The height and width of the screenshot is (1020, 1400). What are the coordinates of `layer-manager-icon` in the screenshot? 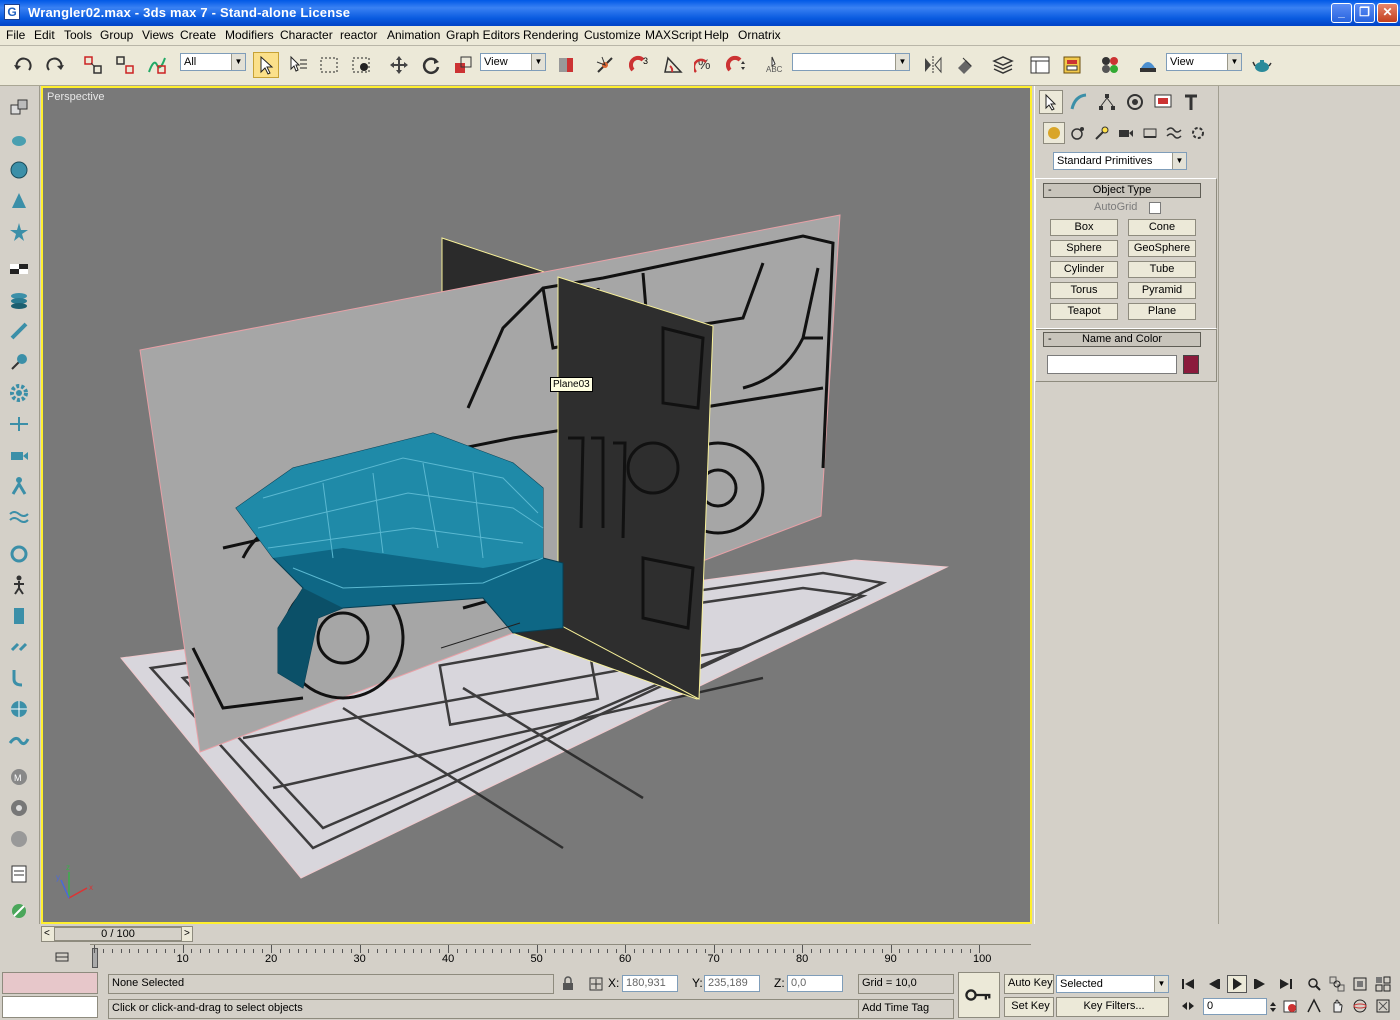 It's located at (1003, 65).